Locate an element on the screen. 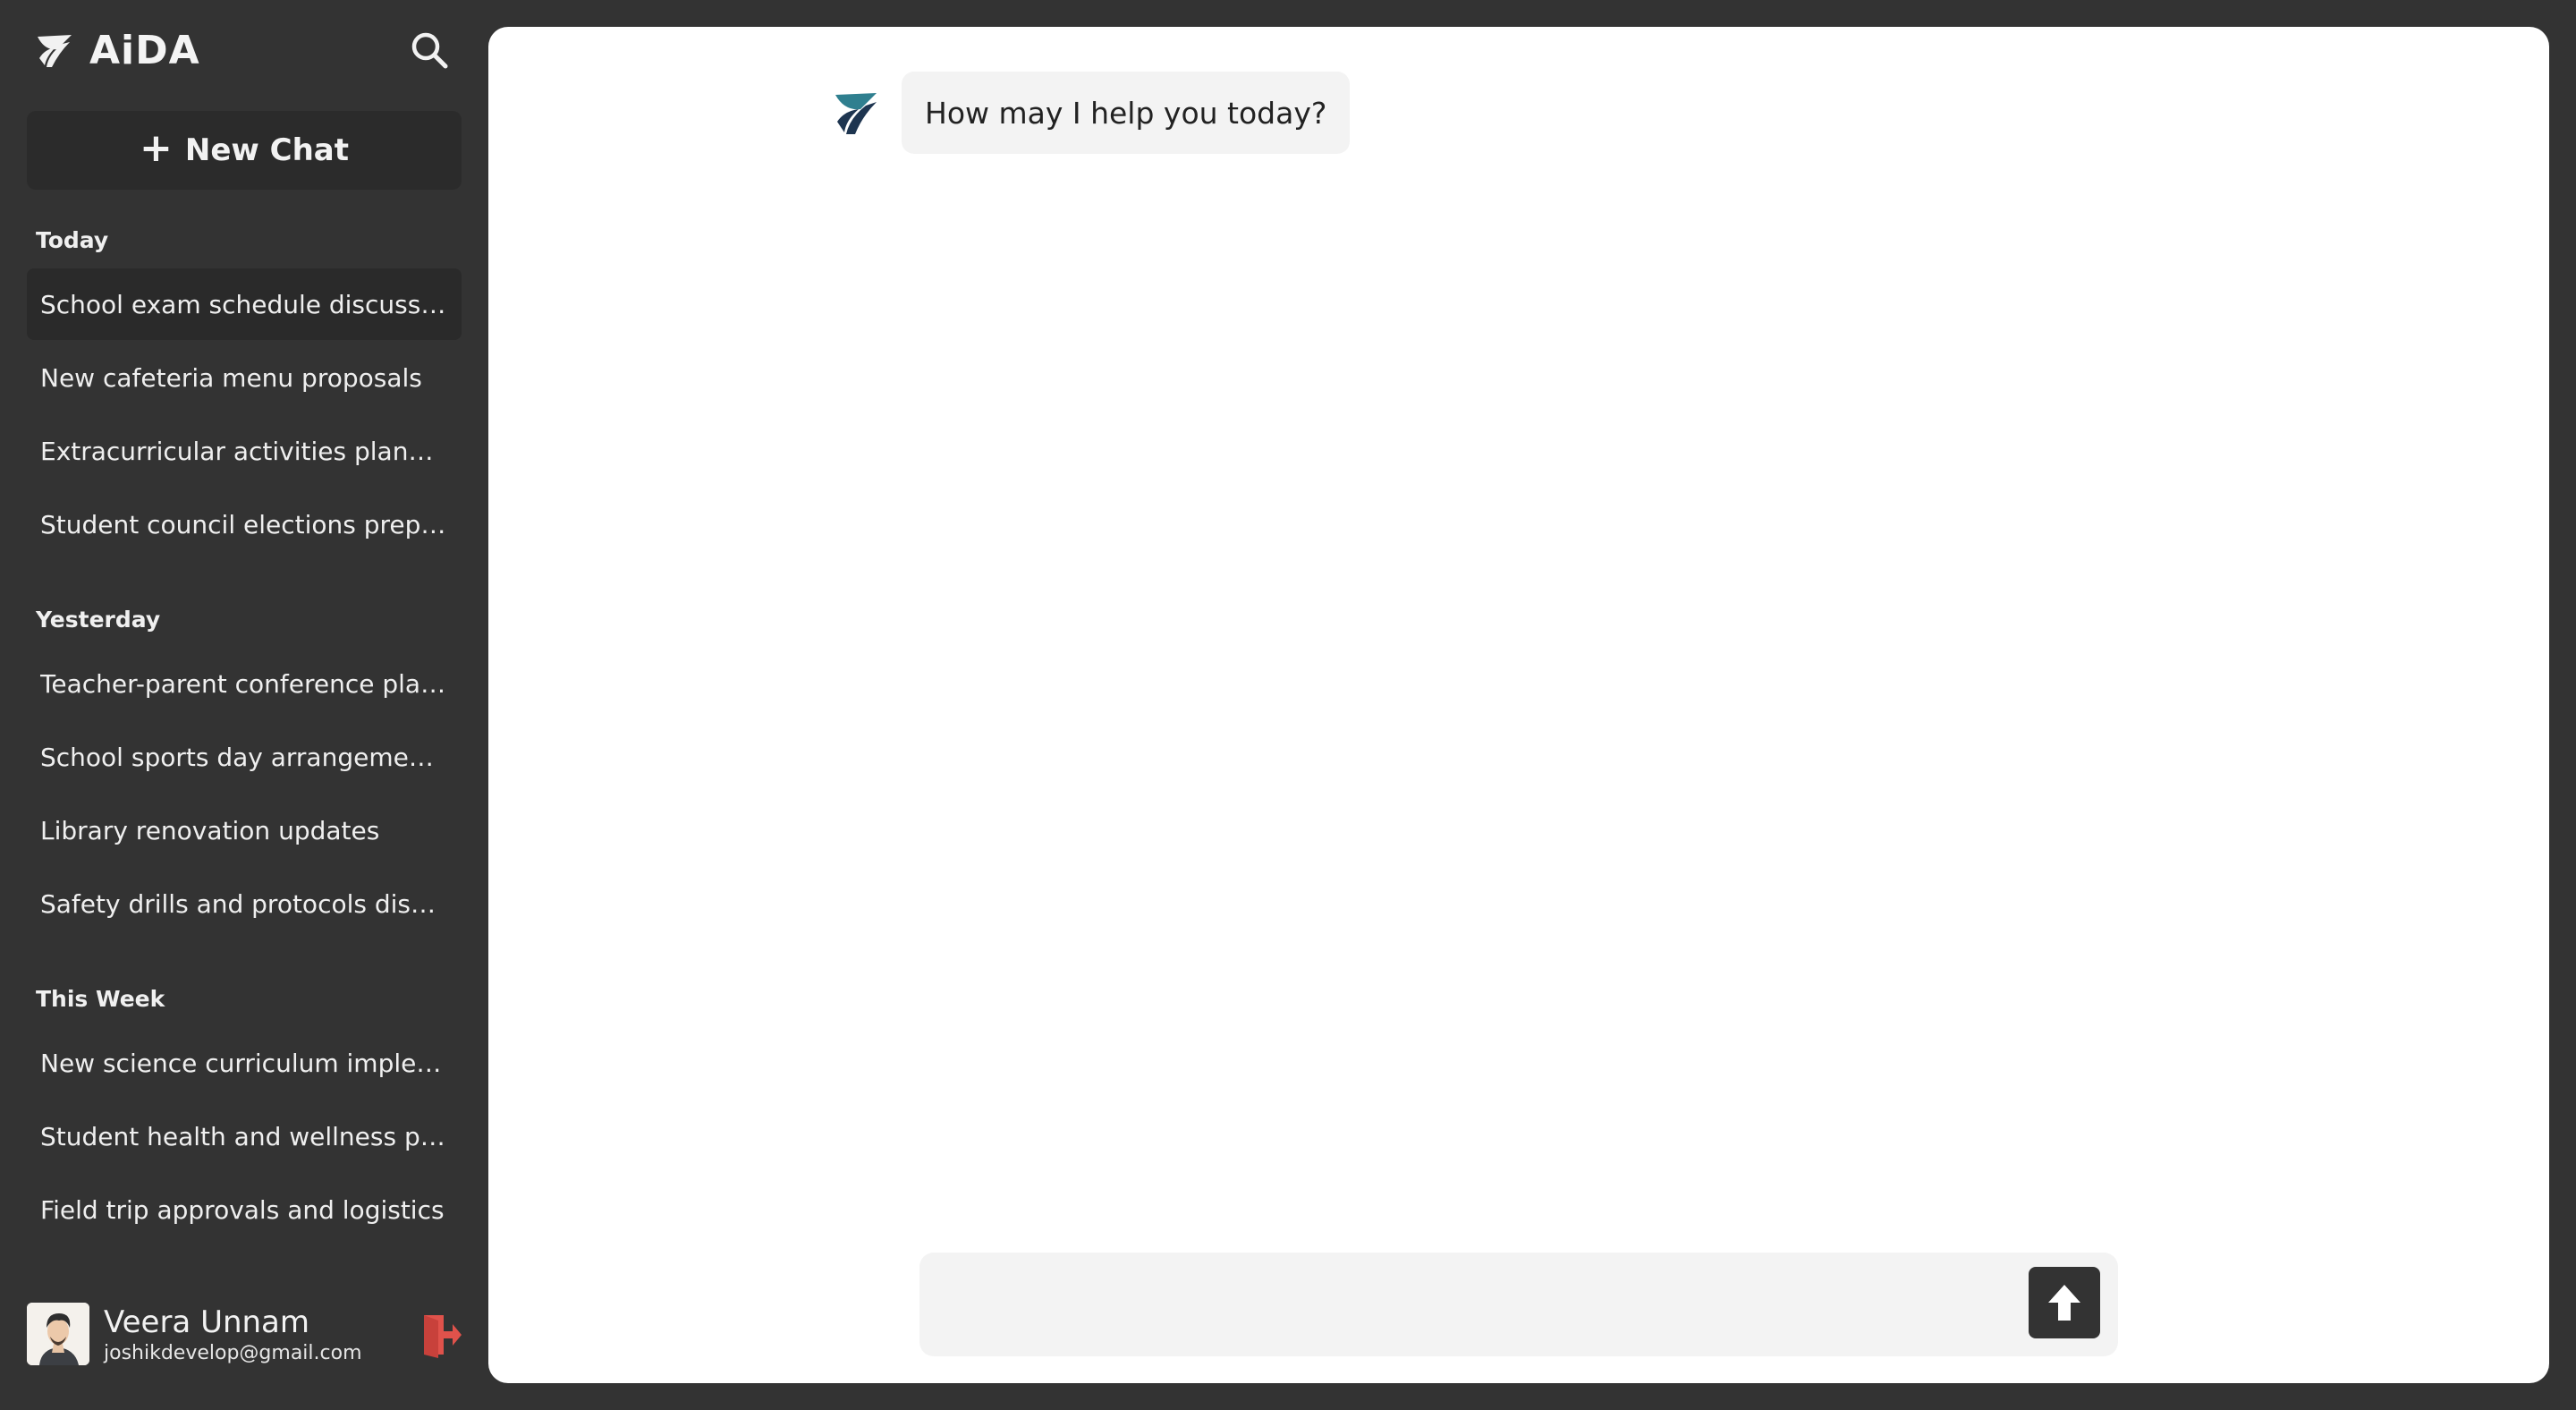 Image resolution: width=2576 pixels, height=1410 pixels. chat-item-label: New cafeteria menu proposals is located at coordinates (231, 377).